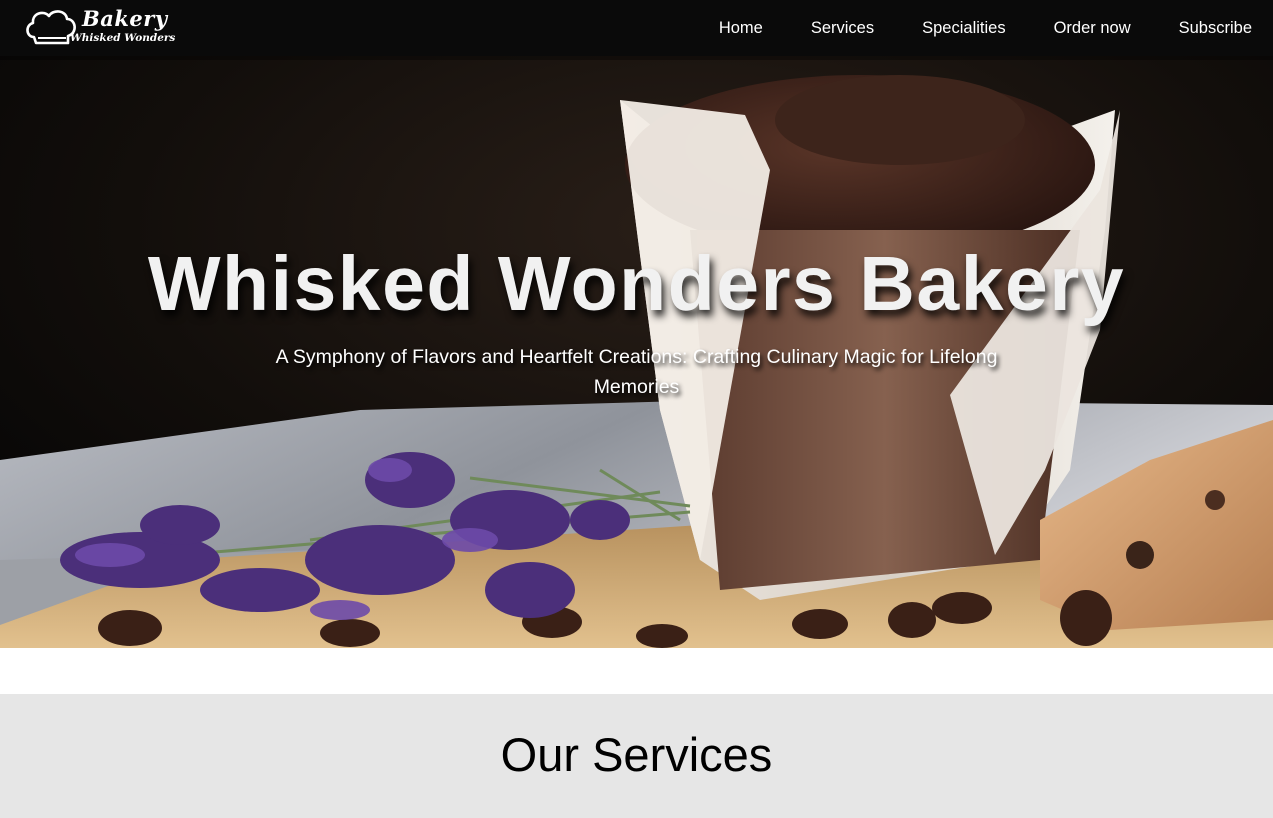 The height and width of the screenshot is (818, 1273). Describe the element at coordinates (842, 28) in the screenshot. I see `nav-link-services: Services` at that location.